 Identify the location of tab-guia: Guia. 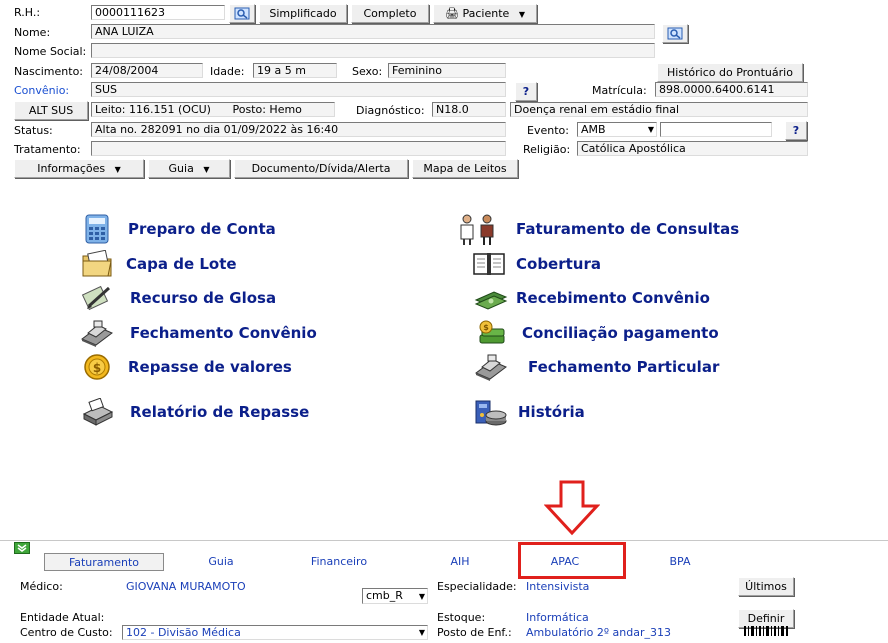
(221, 562).